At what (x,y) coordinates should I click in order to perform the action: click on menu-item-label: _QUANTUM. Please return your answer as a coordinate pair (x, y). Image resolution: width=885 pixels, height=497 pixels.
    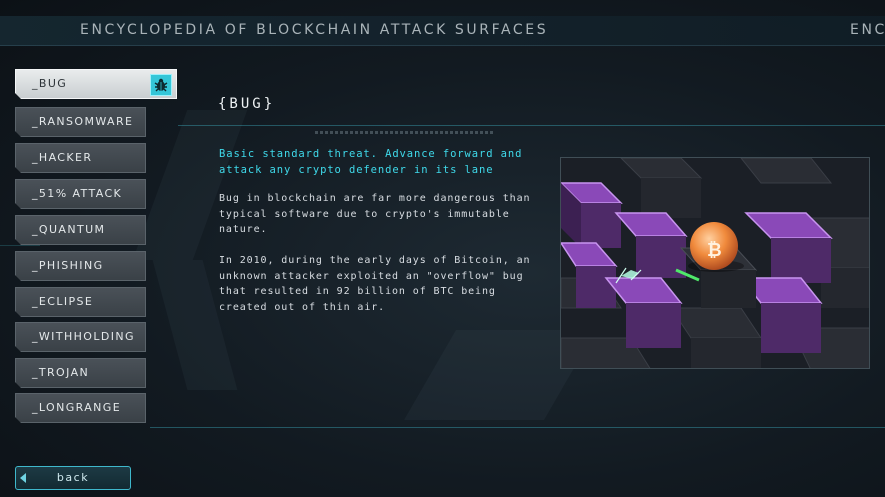
    Looking at the image, I should click on (69, 229).